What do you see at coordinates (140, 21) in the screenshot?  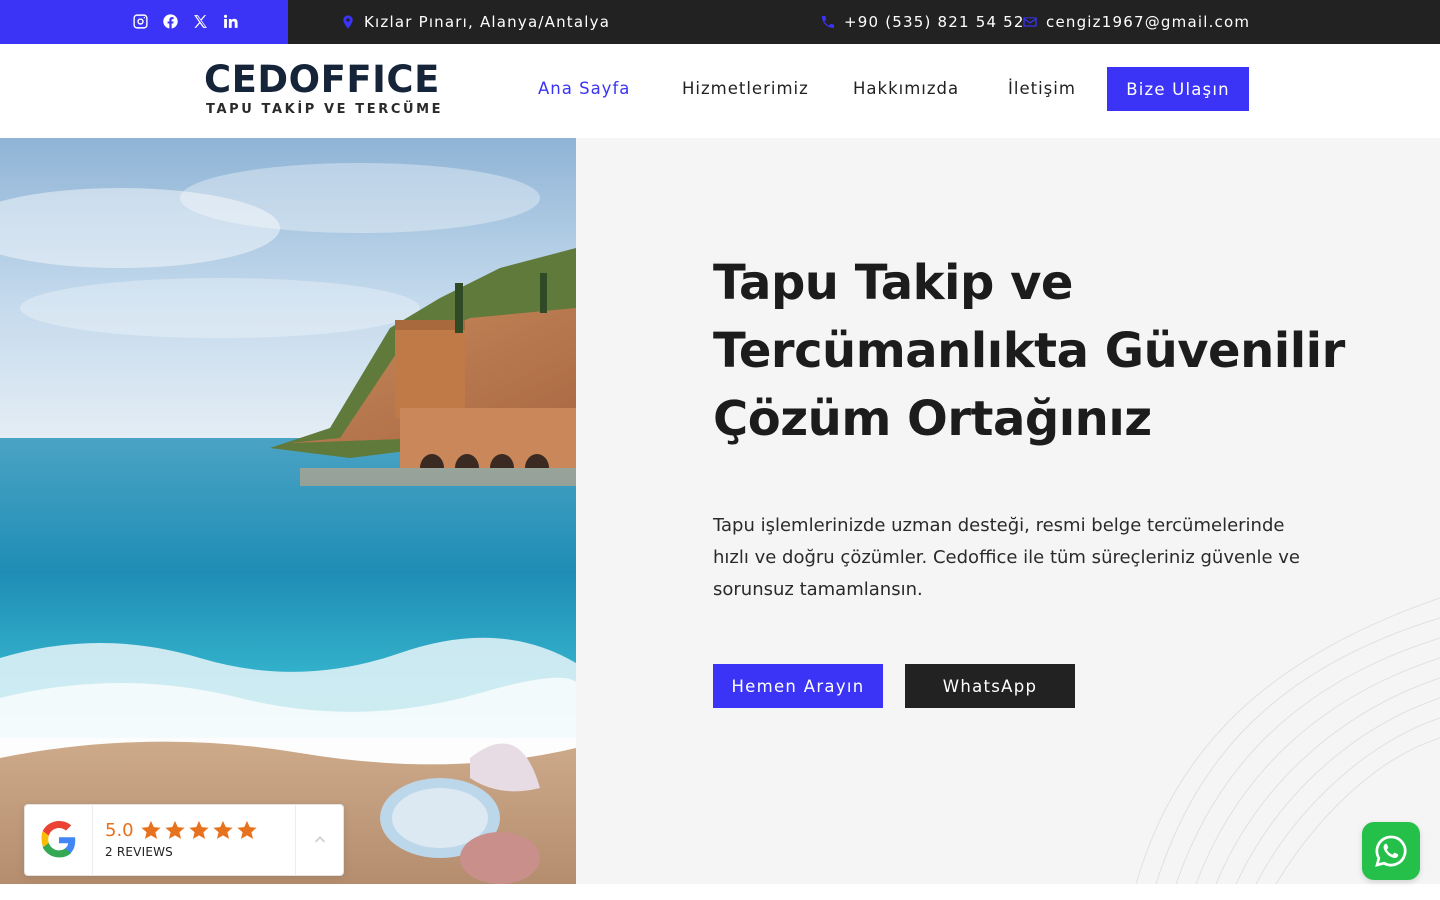 I see `instagram-icon` at bounding box center [140, 21].